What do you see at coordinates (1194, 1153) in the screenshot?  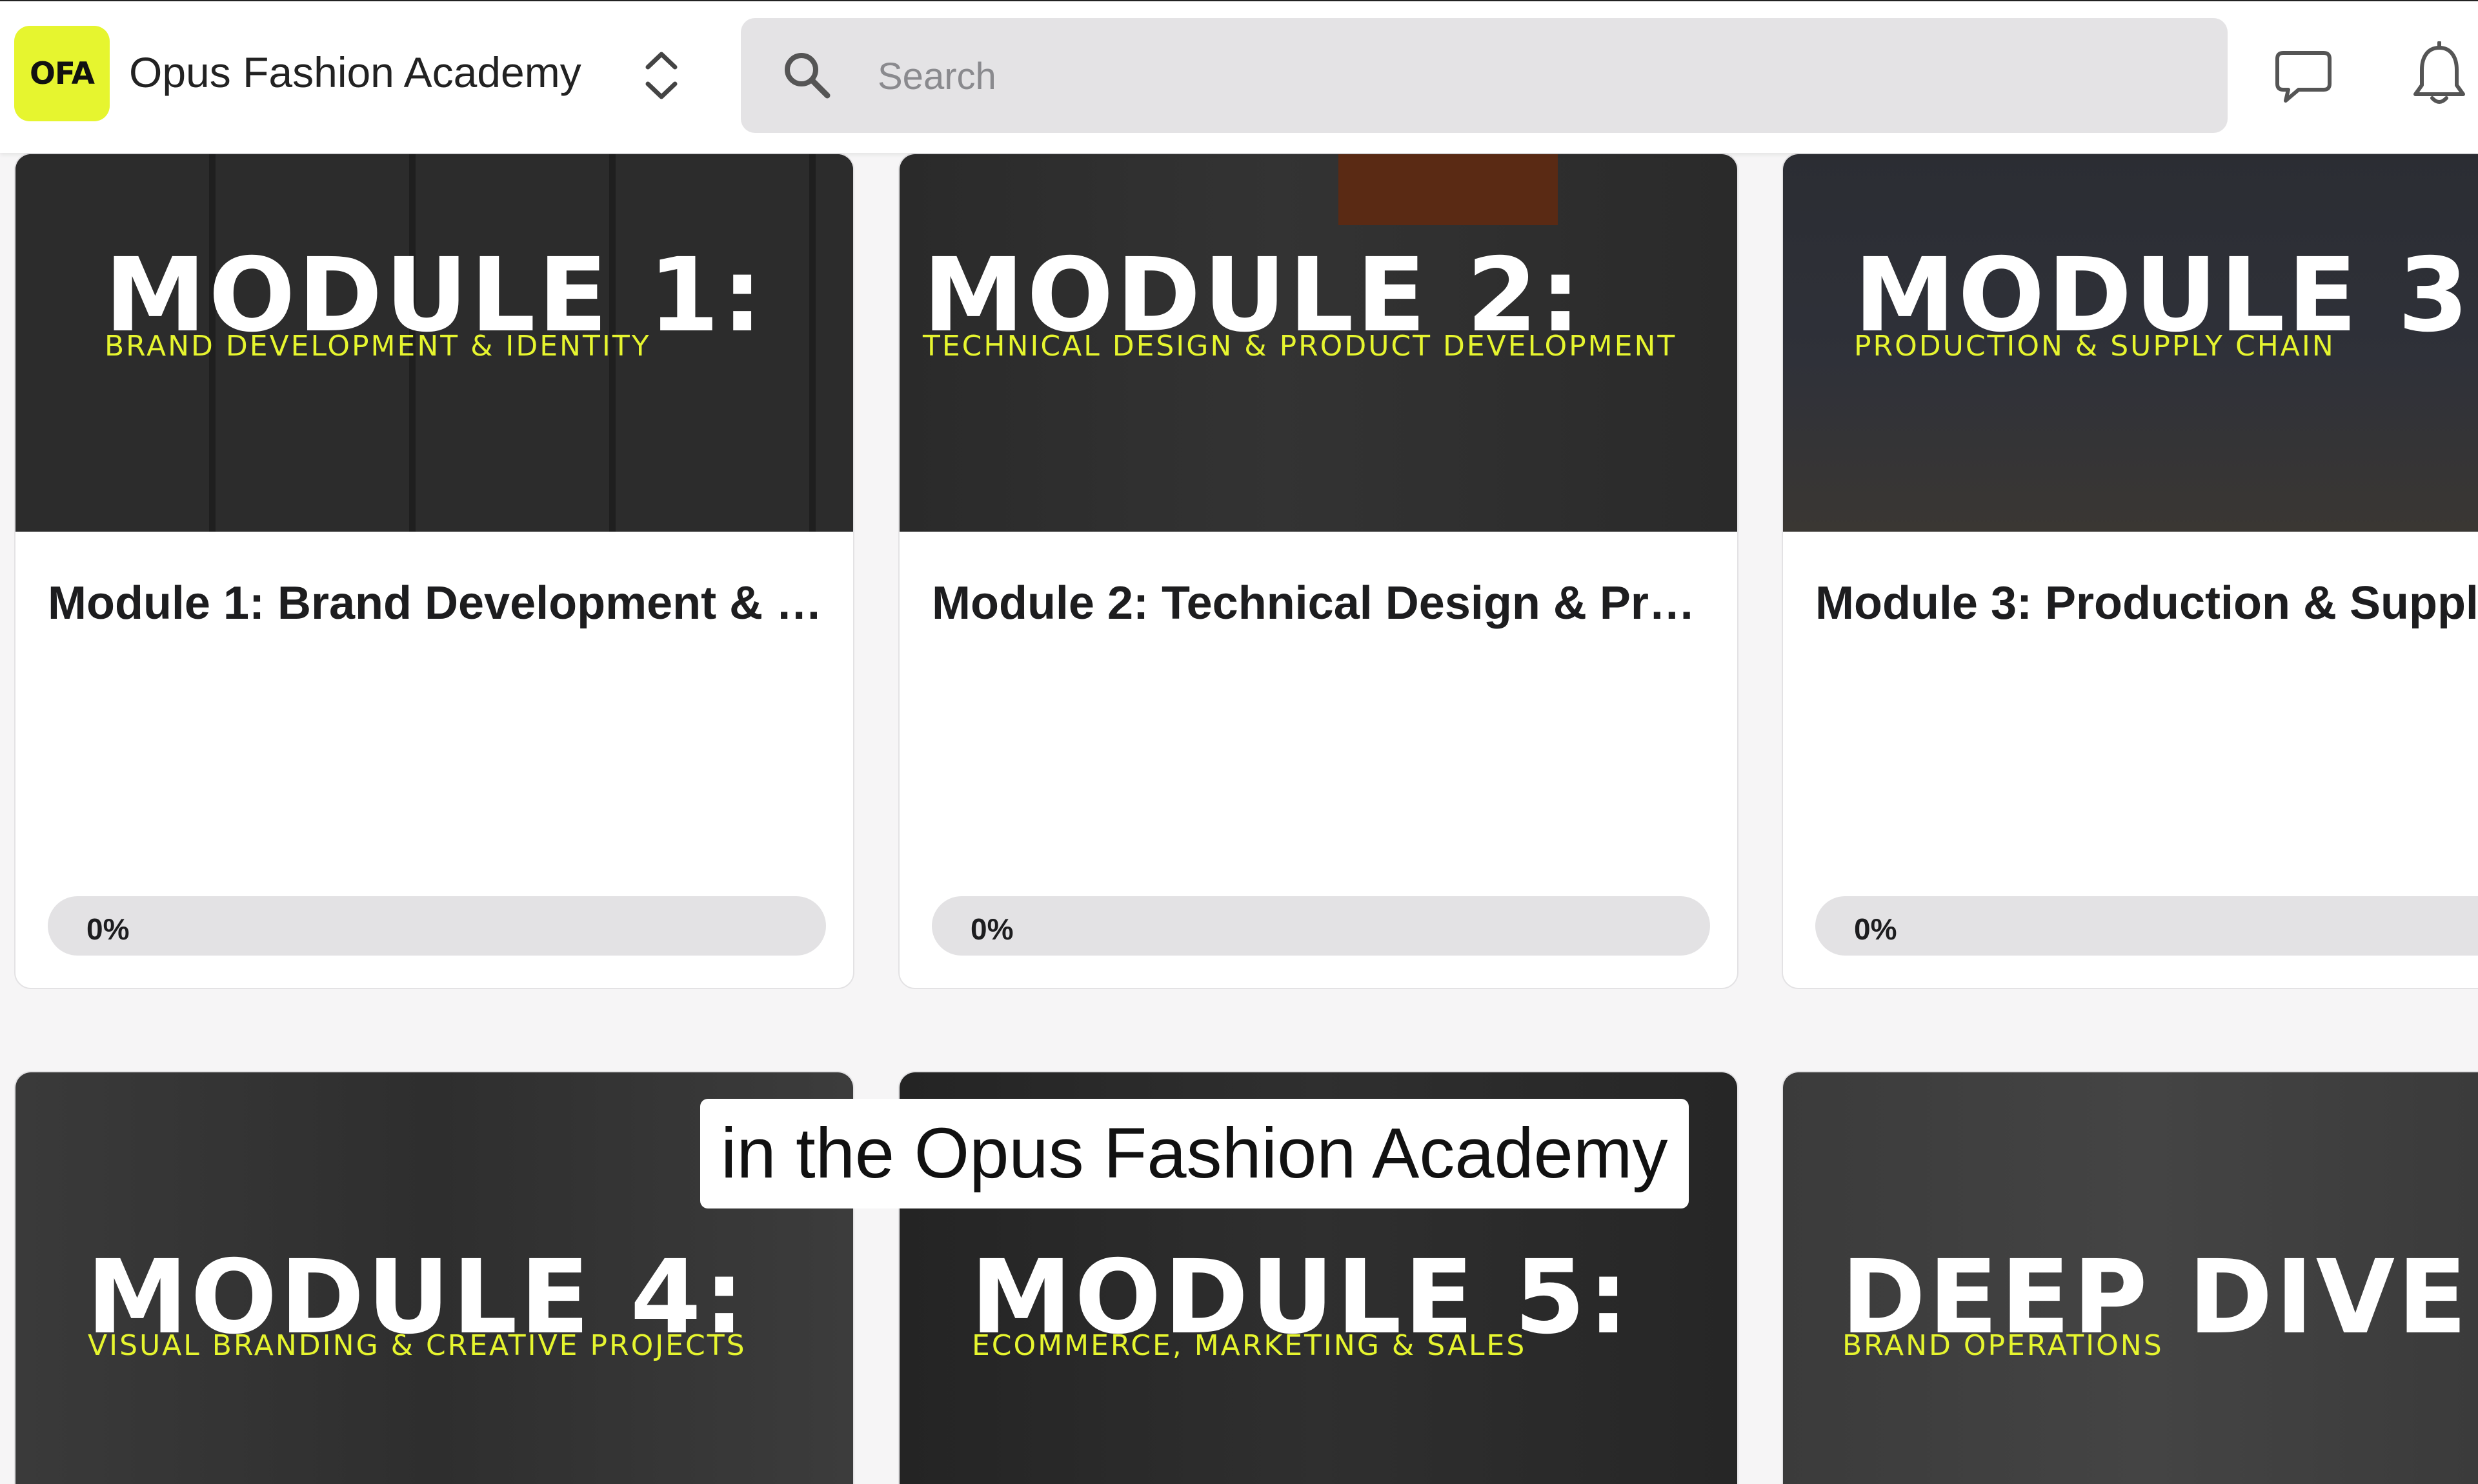 I see `video-caption: in the Opus Fashion Academy` at bounding box center [1194, 1153].